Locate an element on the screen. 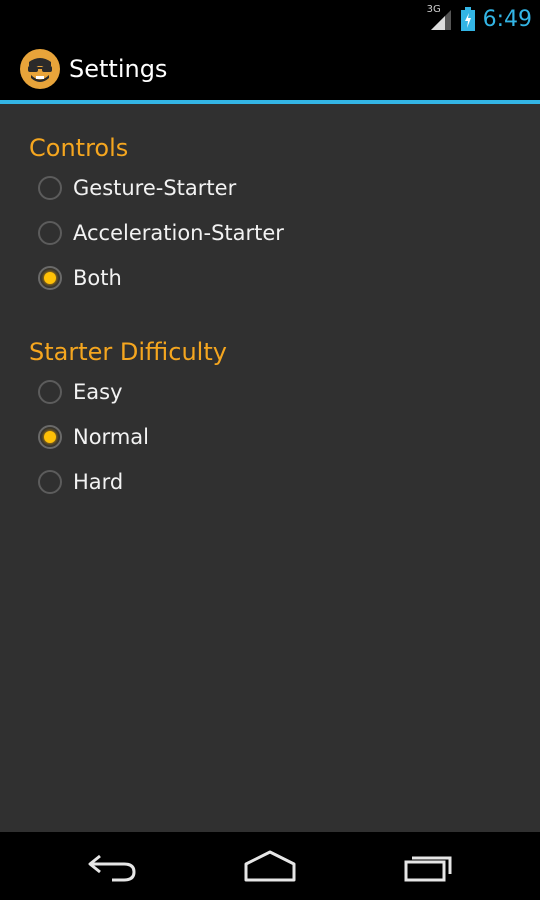  page-title: Settings is located at coordinates (118, 69).